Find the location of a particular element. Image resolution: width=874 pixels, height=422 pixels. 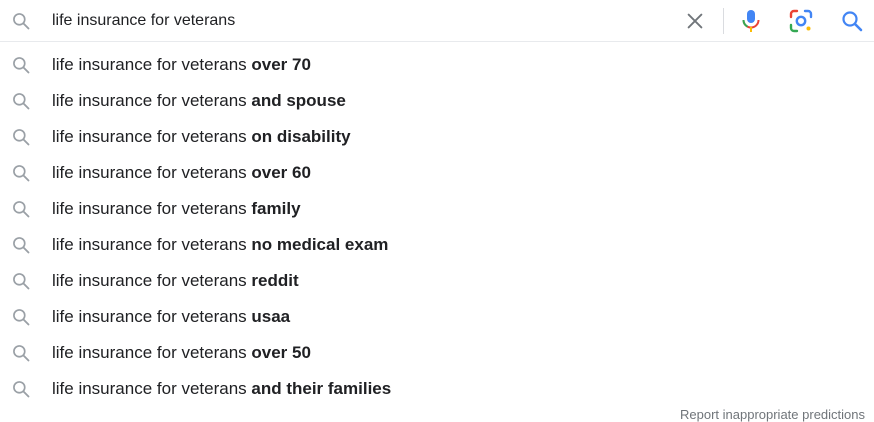

suggestion-completion: and their families is located at coordinates (321, 388).